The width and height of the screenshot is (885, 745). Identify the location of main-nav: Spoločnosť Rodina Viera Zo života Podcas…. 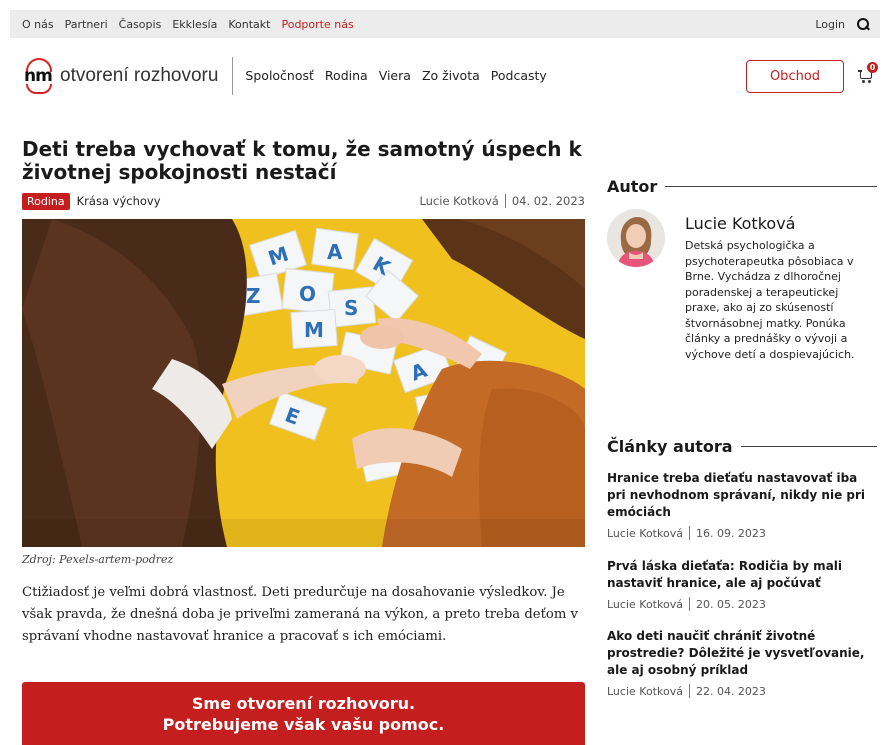
(395, 75).